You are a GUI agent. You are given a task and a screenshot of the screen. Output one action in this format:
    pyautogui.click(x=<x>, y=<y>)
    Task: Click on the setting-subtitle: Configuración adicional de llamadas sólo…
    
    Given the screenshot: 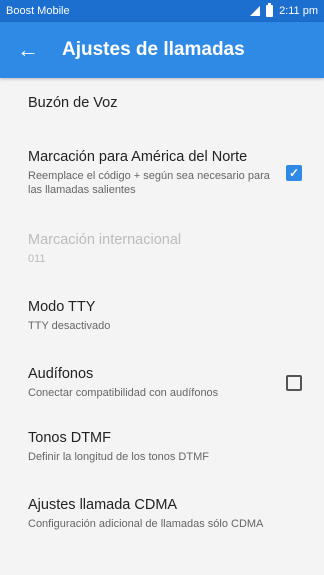 What is the action you would take?
    pyautogui.click(x=146, y=524)
    